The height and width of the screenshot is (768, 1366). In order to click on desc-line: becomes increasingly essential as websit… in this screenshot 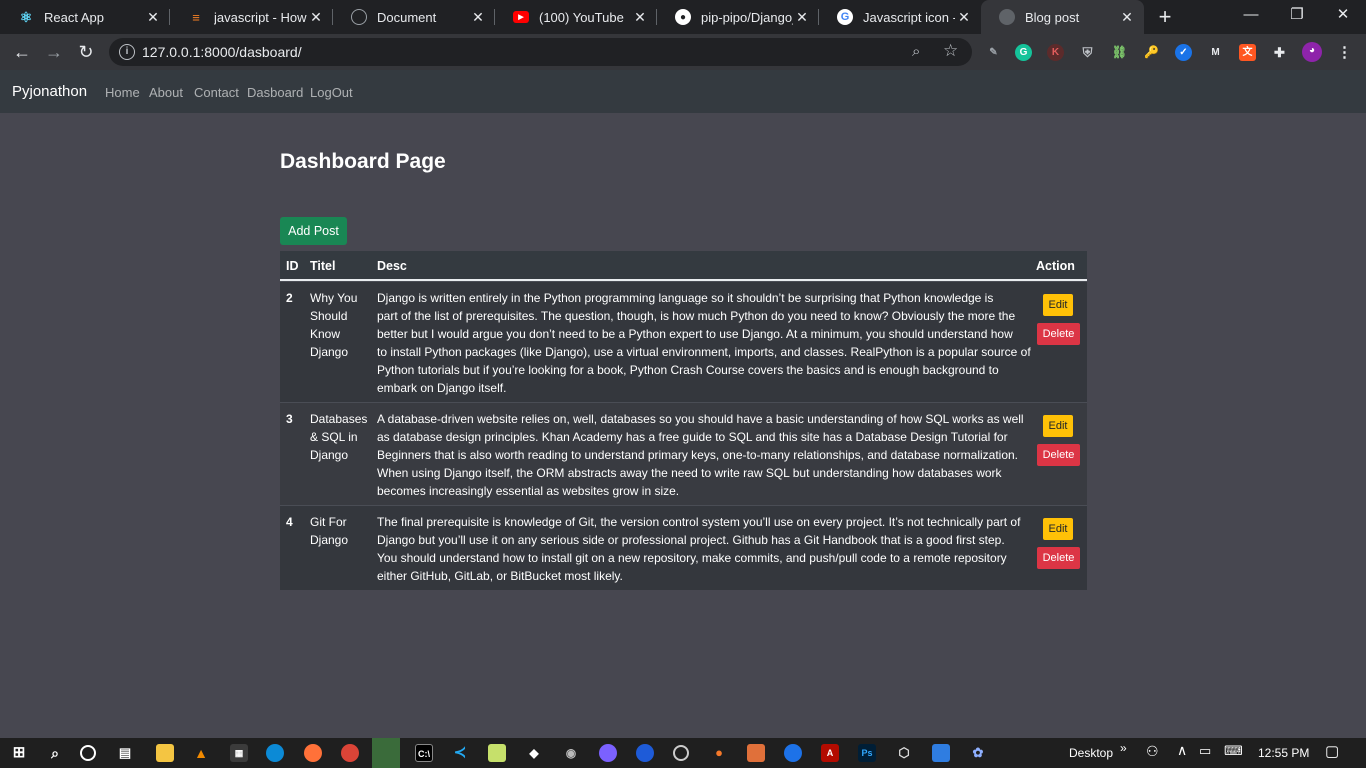, I will do `click(528, 491)`.